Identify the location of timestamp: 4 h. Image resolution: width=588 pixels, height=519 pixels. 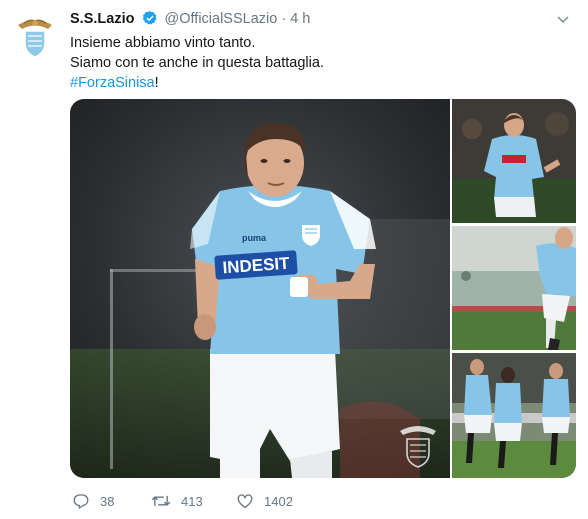
(300, 19).